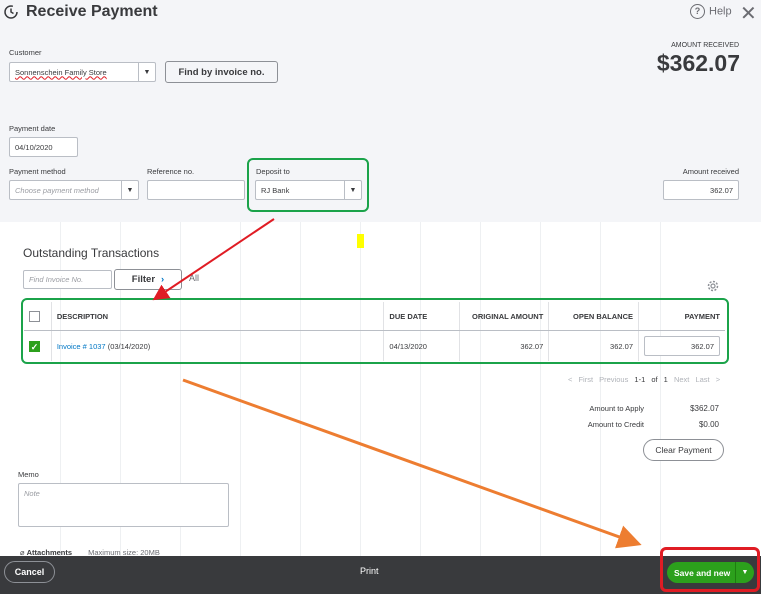 The image size is (761, 594). I want to click on customer-select: Sonnenschein Family Store ▼, so click(82, 72).